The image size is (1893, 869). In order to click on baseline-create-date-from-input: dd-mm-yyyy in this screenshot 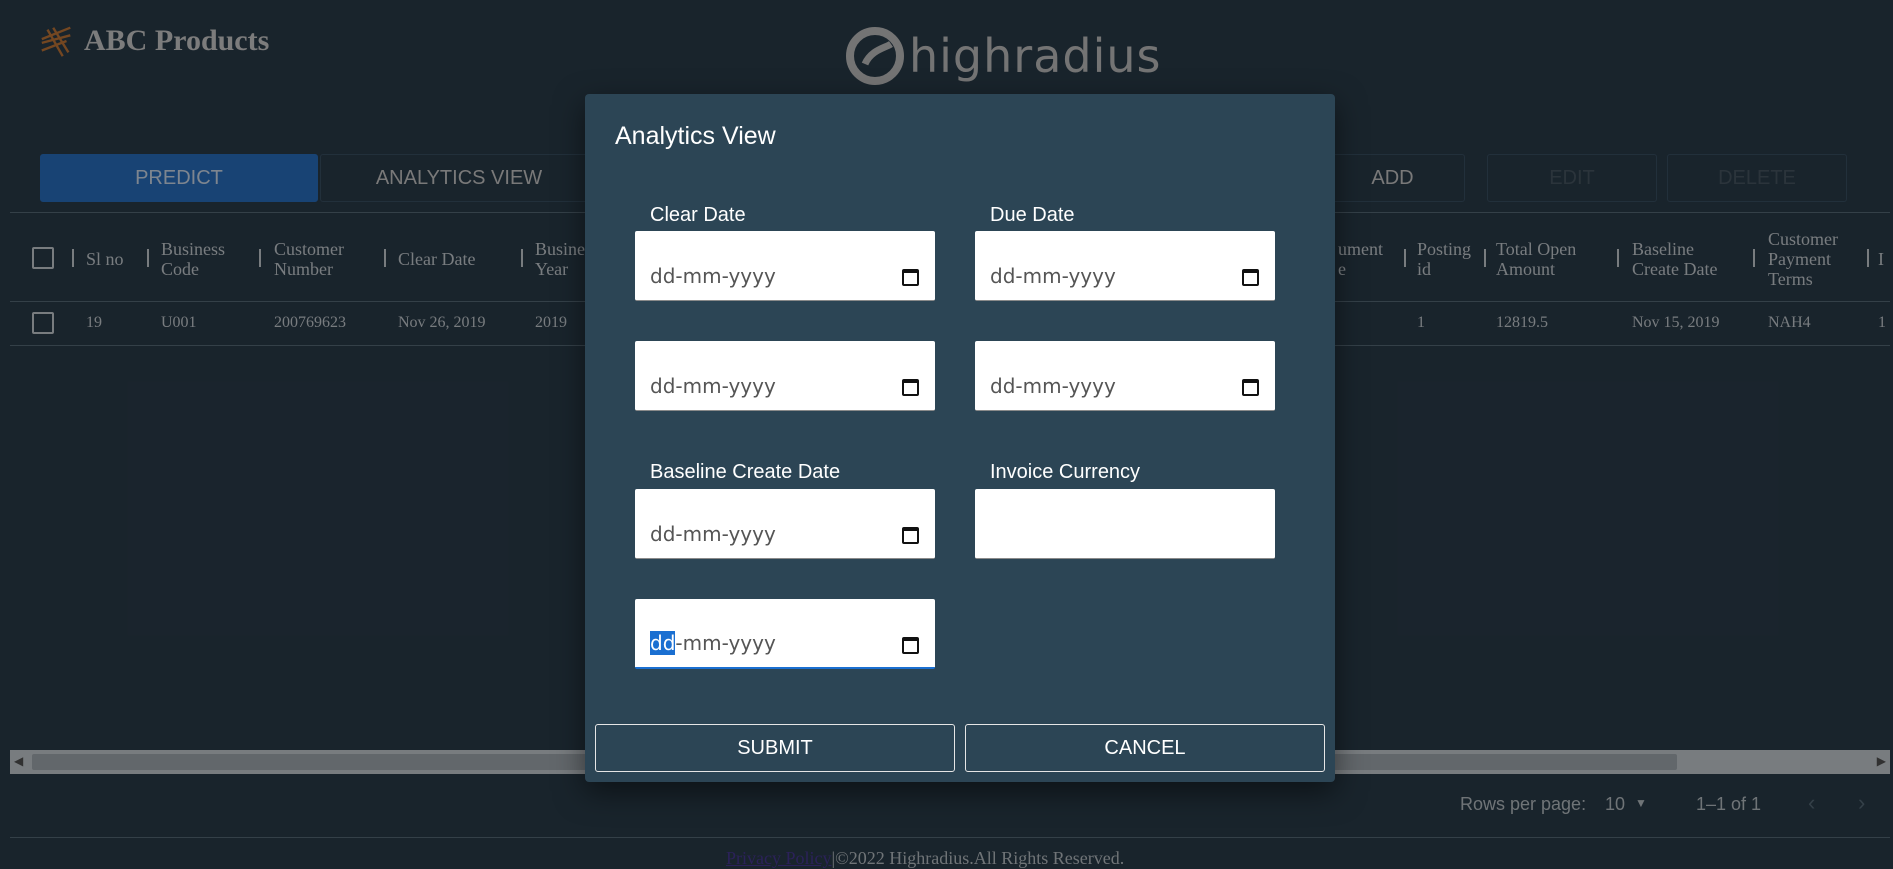, I will do `click(785, 524)`.